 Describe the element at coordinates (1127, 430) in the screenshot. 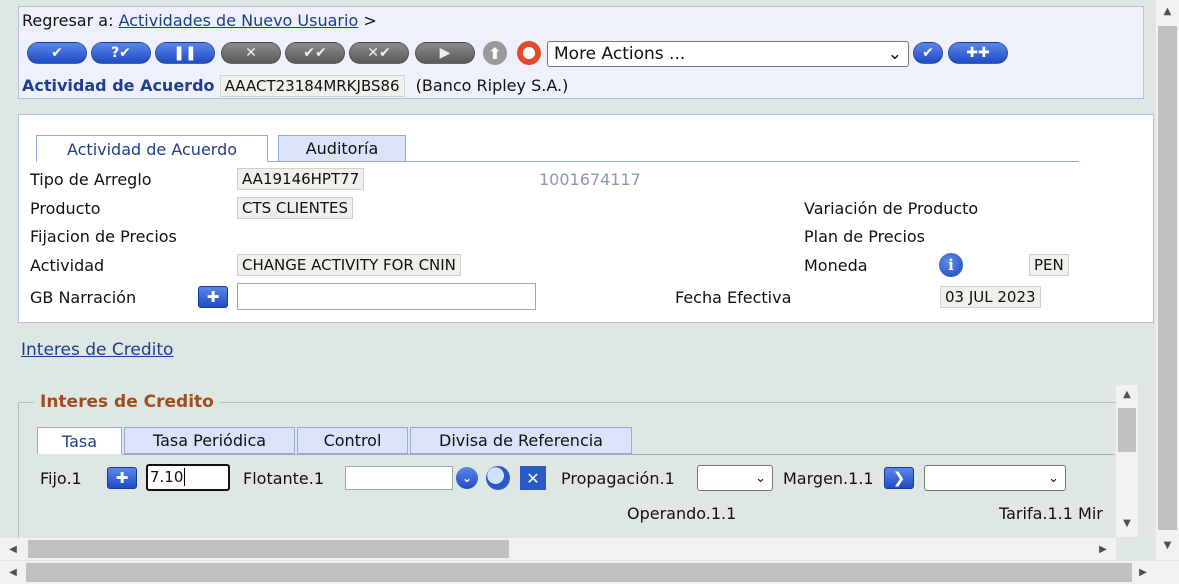

I see `inner-vertical-scroll-thumb` at that location.